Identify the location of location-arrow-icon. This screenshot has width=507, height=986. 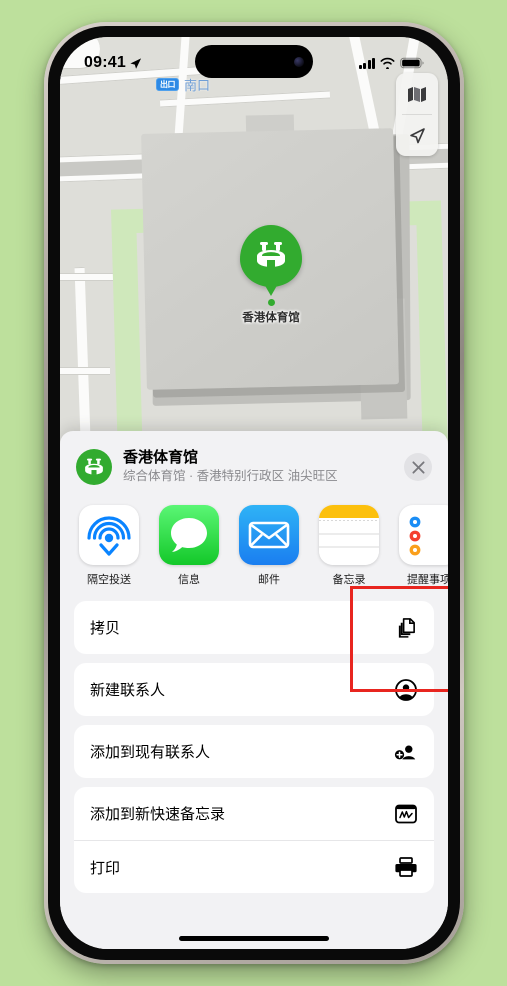
(135, 63).